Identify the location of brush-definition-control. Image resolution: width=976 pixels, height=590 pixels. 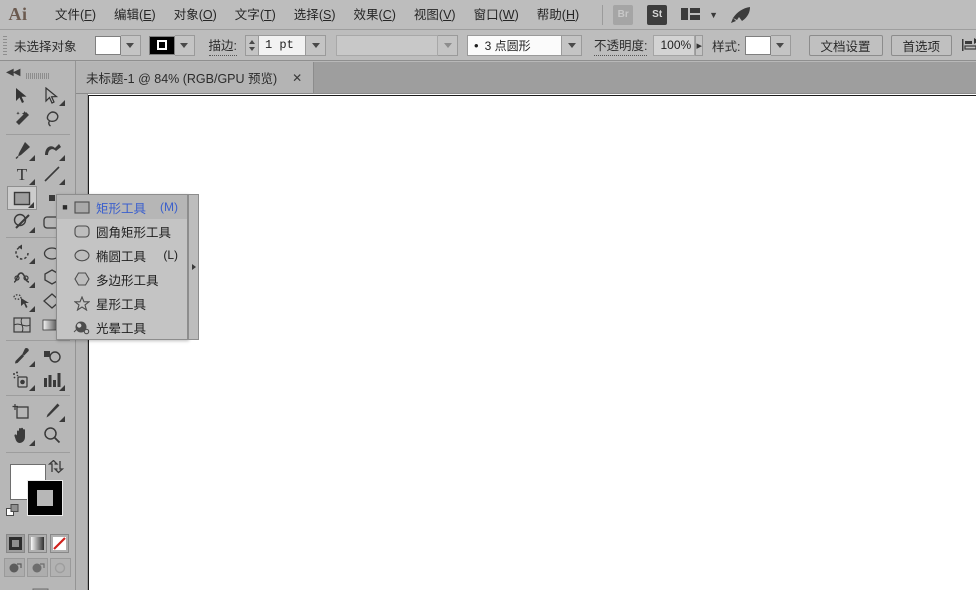
(397, 45).